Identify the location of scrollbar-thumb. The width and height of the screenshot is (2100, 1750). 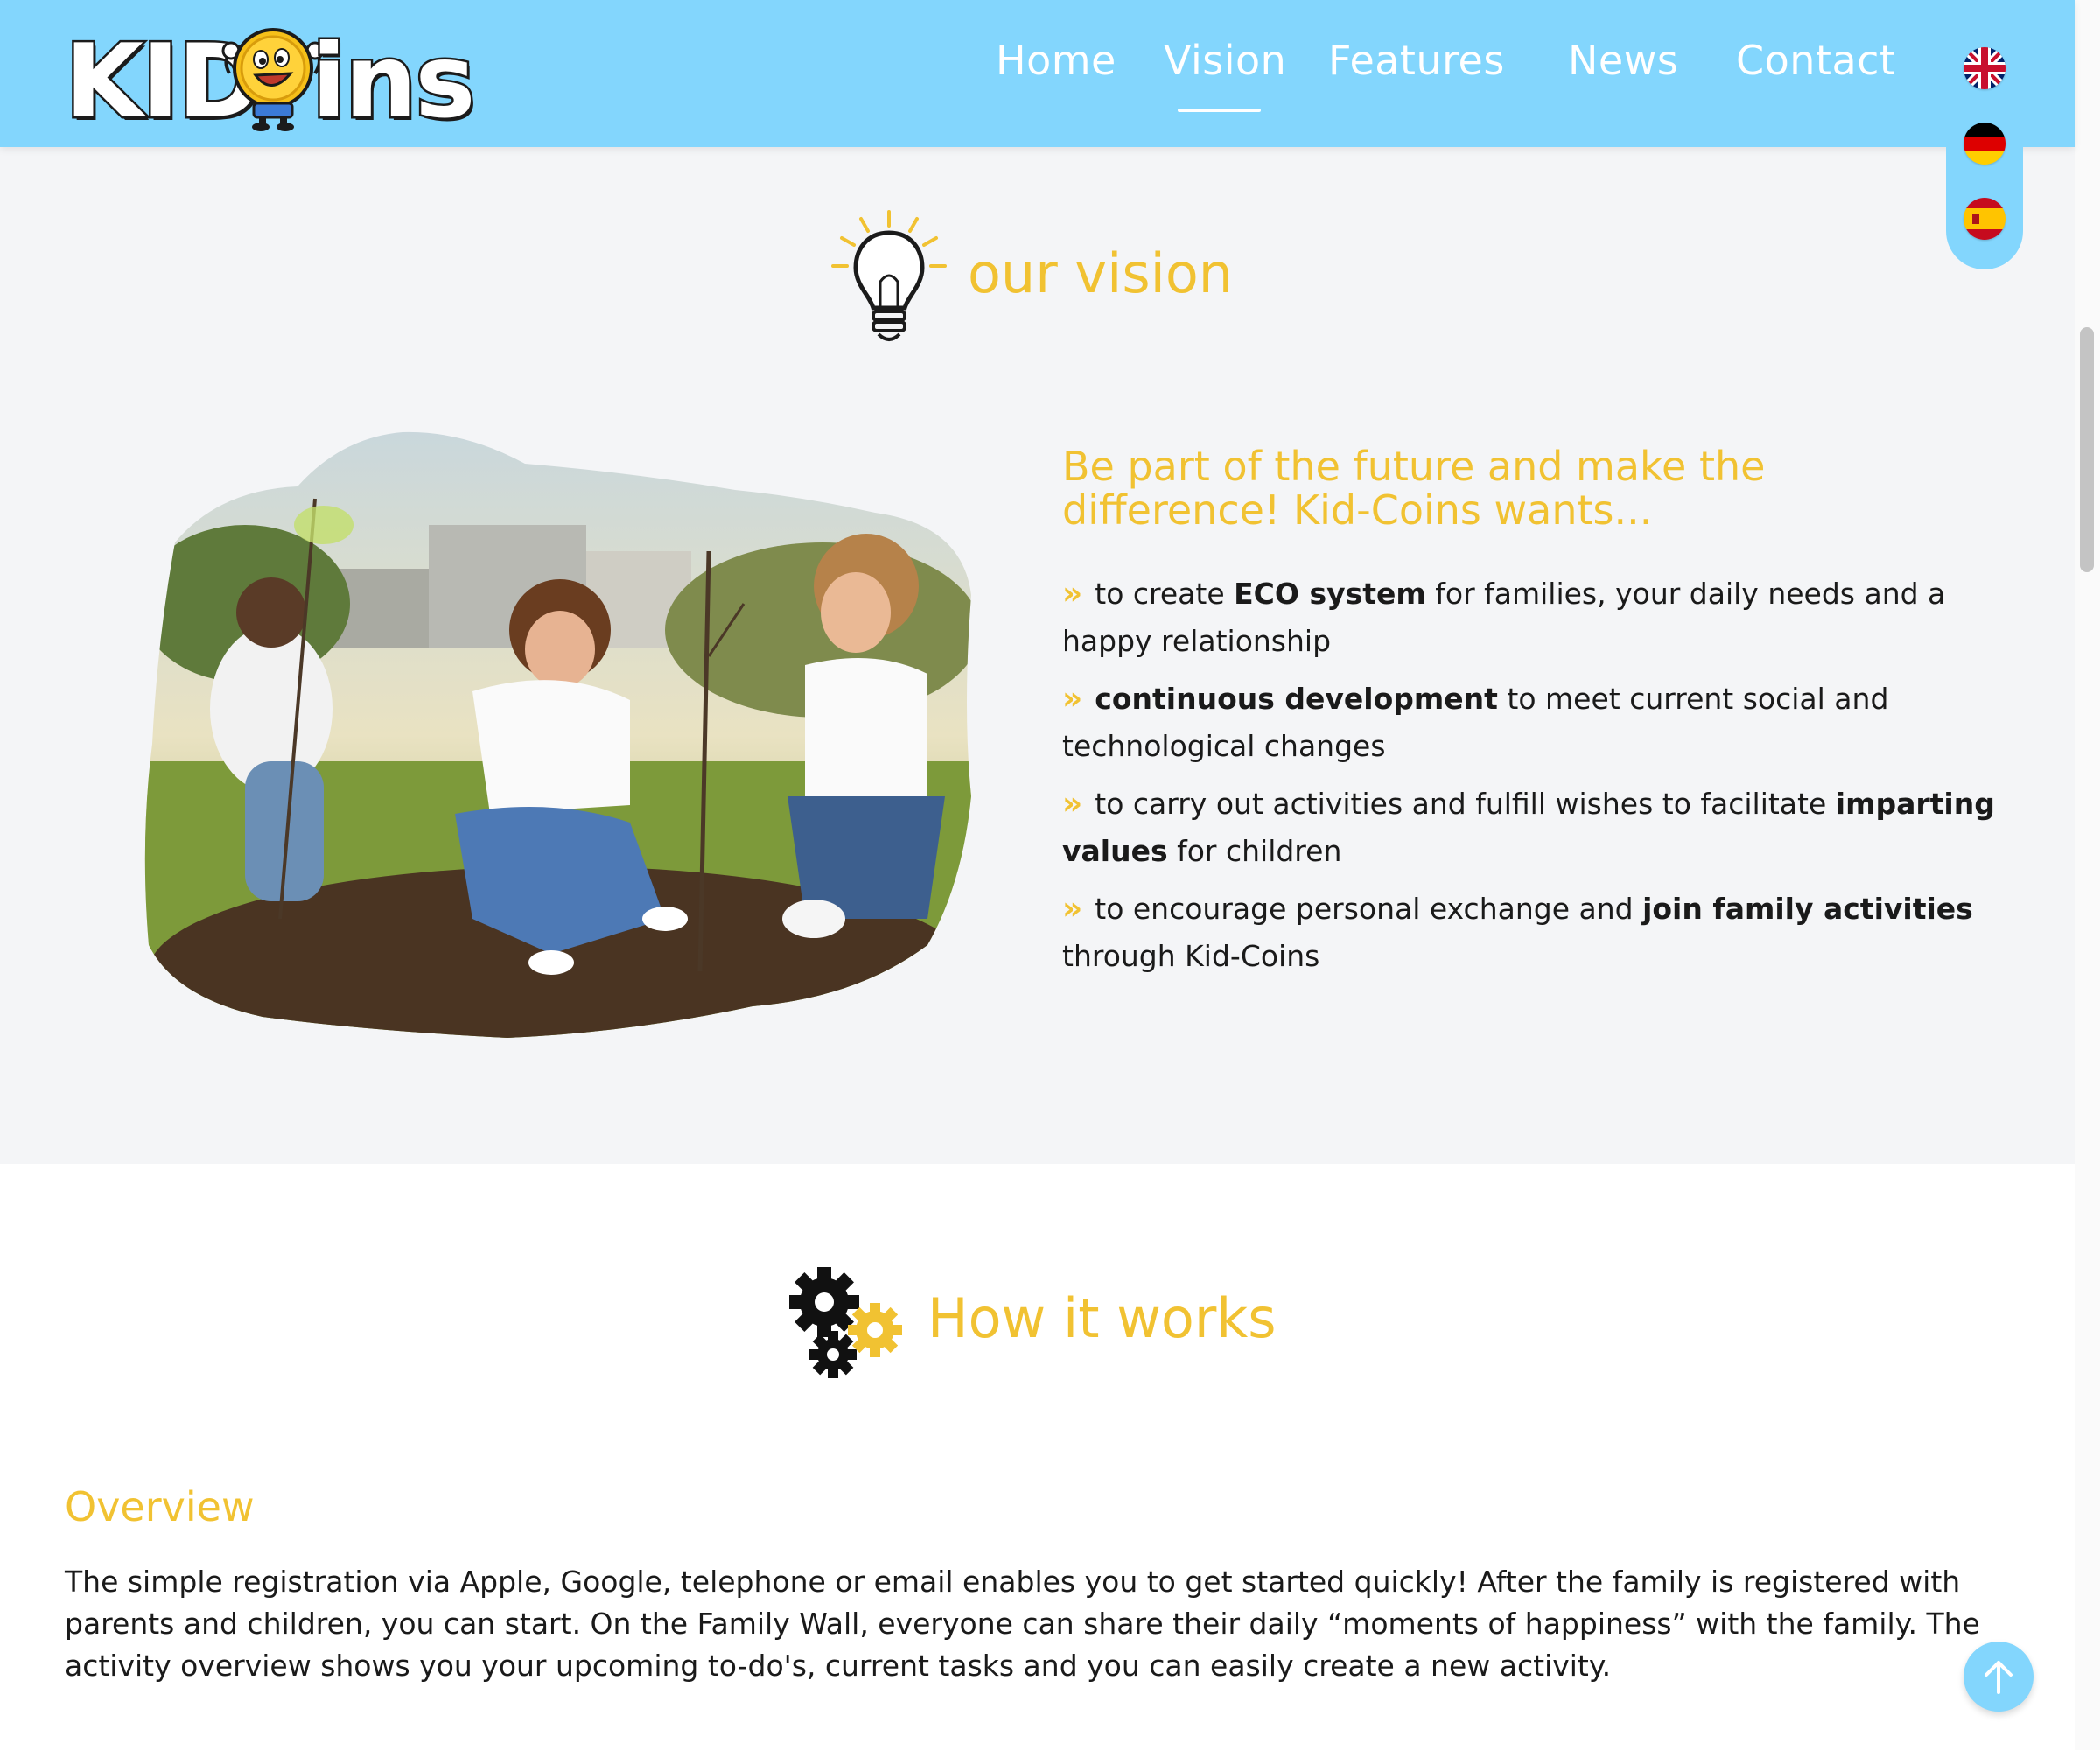
(2087, 449).